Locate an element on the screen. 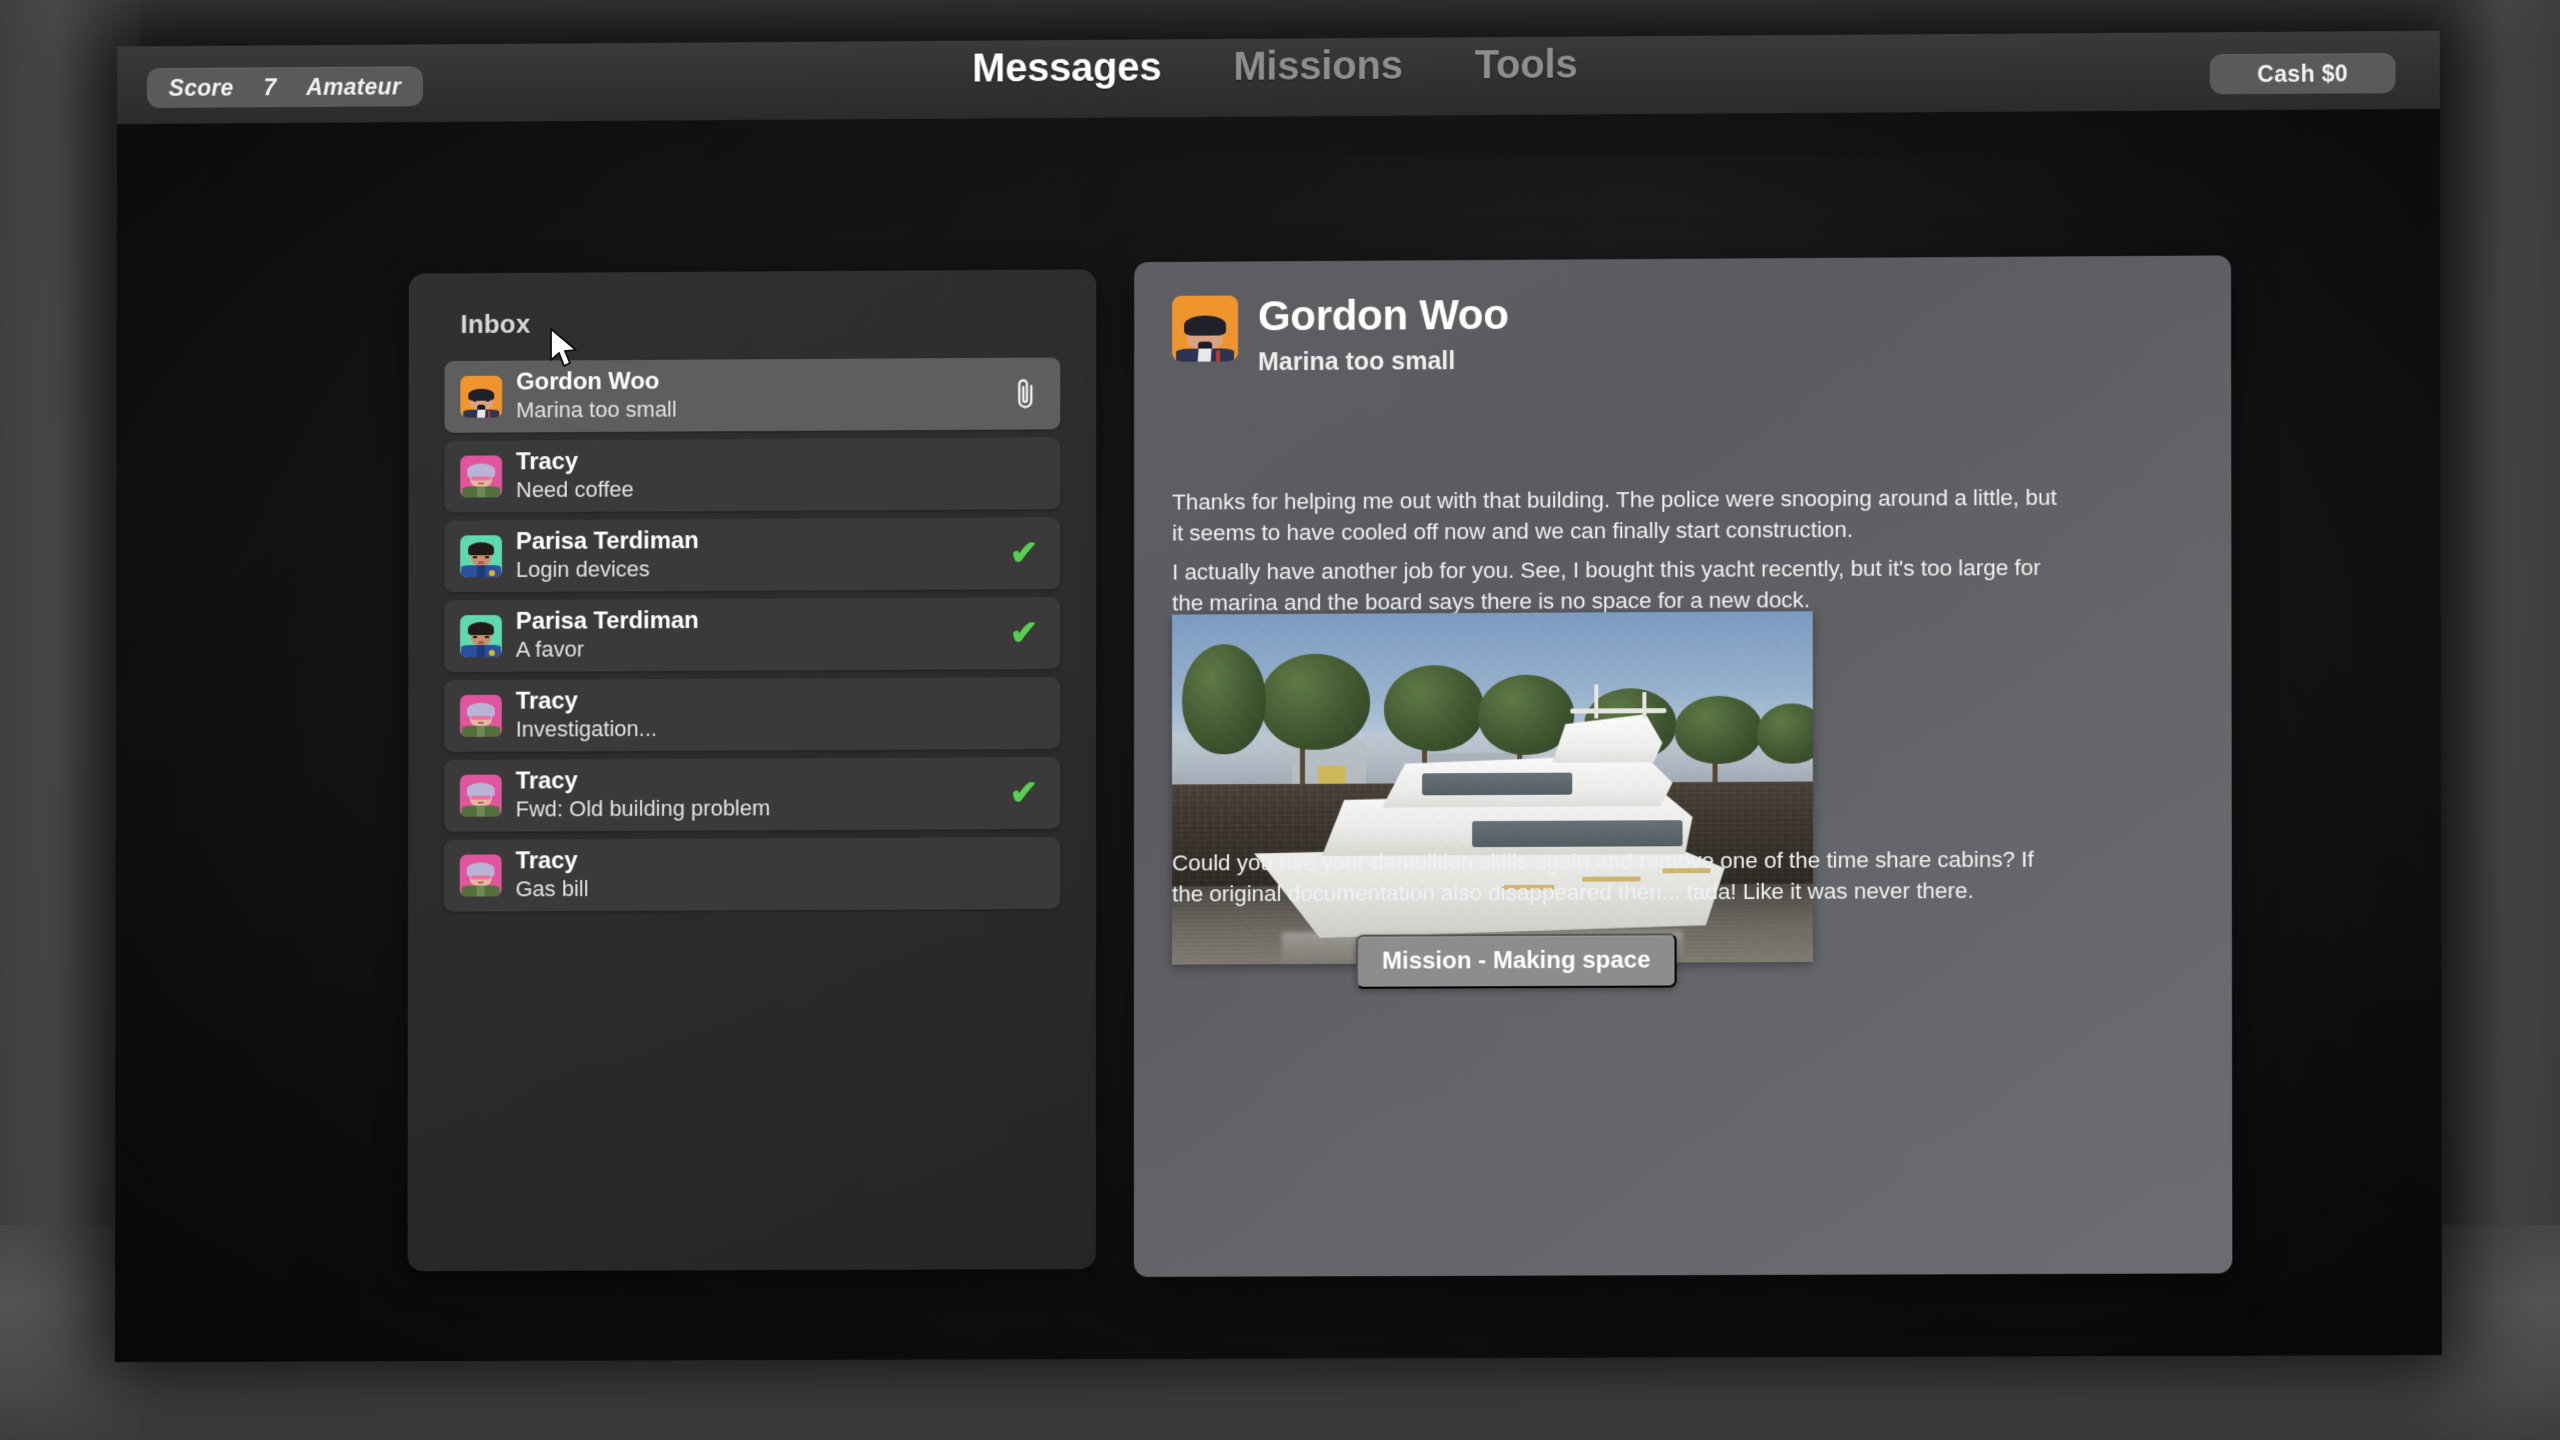  rank-label: Amateur is located at coordinates (354, 86).